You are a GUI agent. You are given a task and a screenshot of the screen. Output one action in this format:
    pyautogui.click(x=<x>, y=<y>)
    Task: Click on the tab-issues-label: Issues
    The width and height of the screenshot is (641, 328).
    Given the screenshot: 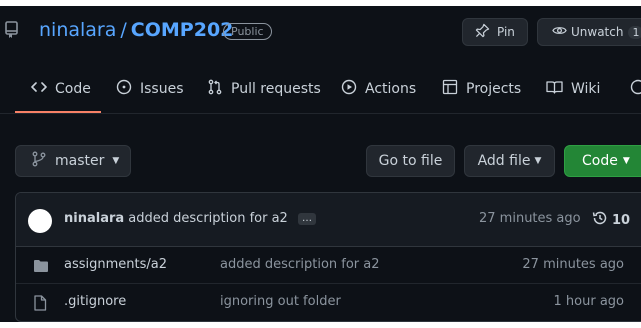 What is the action you would take?
    pyautogui.click(x=162, y=89)
    